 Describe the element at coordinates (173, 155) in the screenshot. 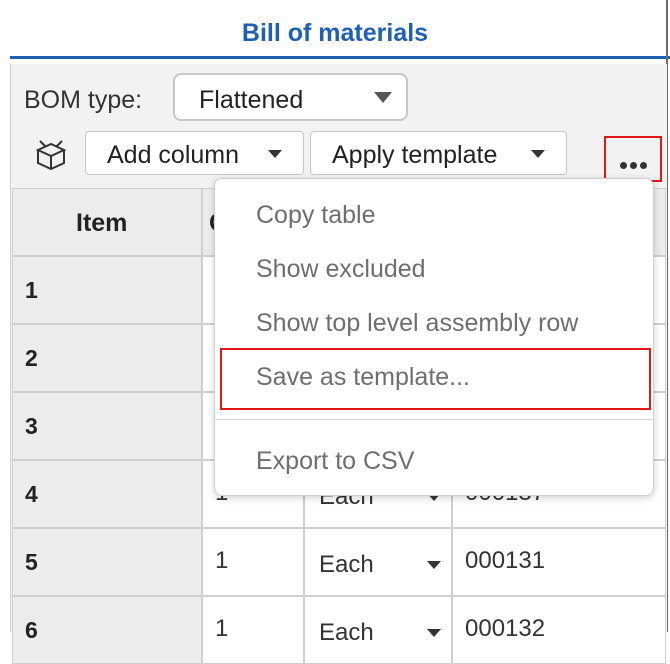

I see `add-column-label: Add column` at that location.